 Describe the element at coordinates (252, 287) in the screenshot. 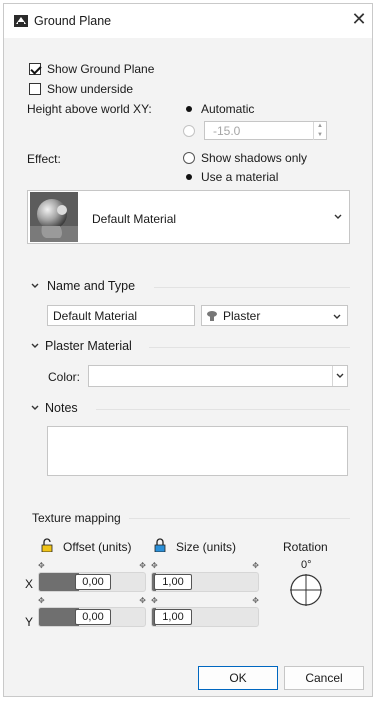

I see `name-type-divider` at that location.